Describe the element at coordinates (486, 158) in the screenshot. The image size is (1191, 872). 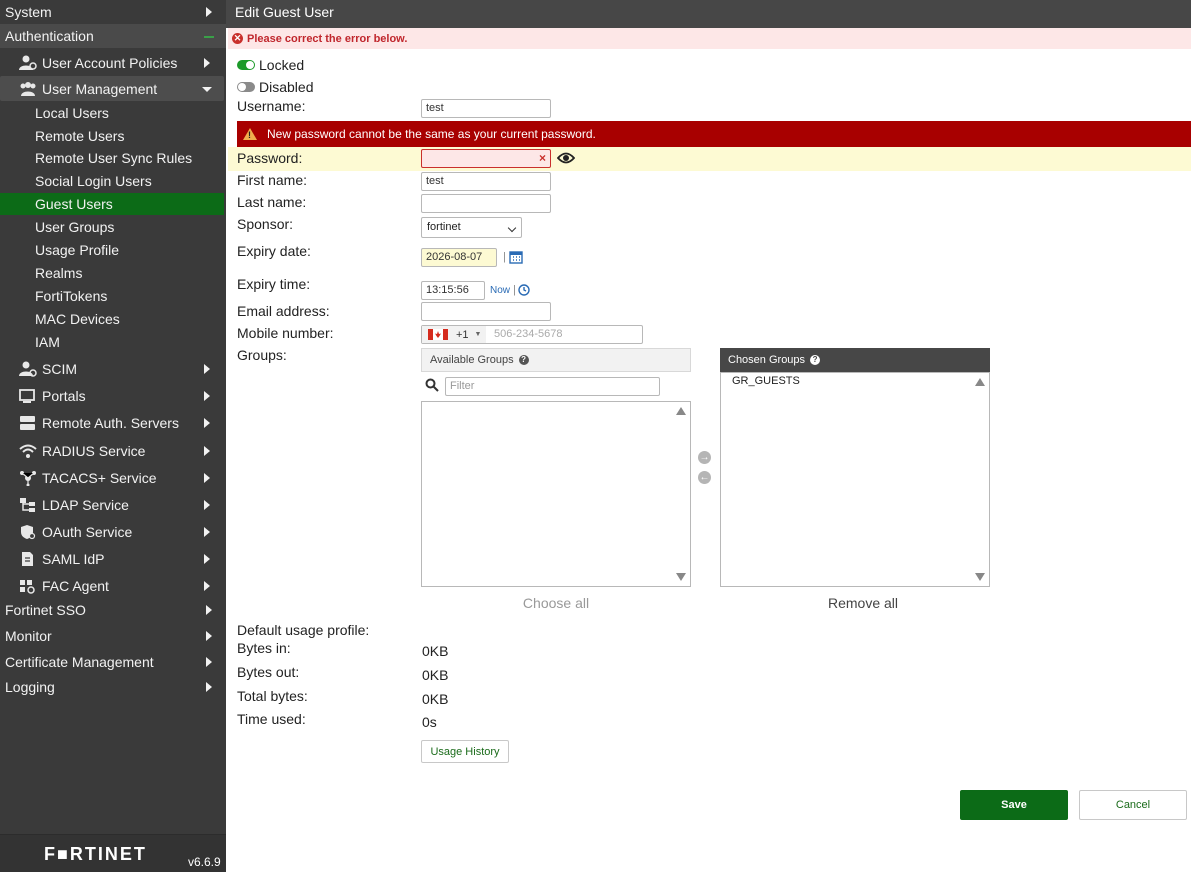
I see `password-field: ×` at that location.